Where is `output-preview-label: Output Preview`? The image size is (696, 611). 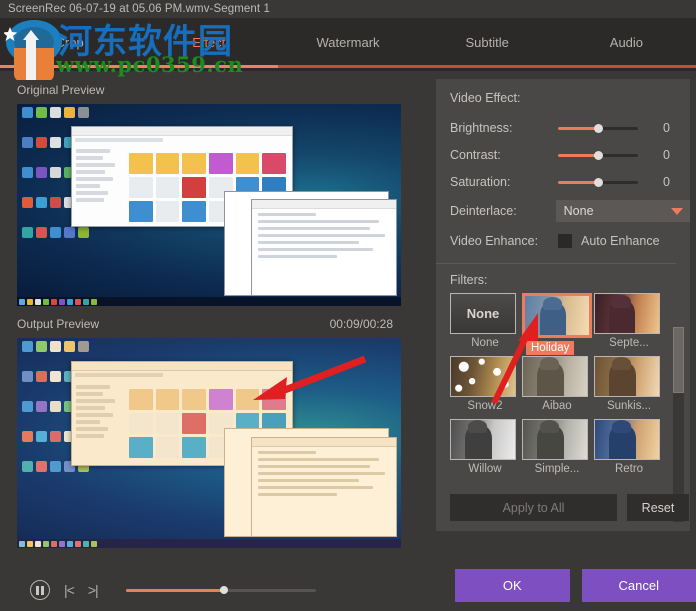 output-preview-label: Output Preview is located at coordinates (58, 324).